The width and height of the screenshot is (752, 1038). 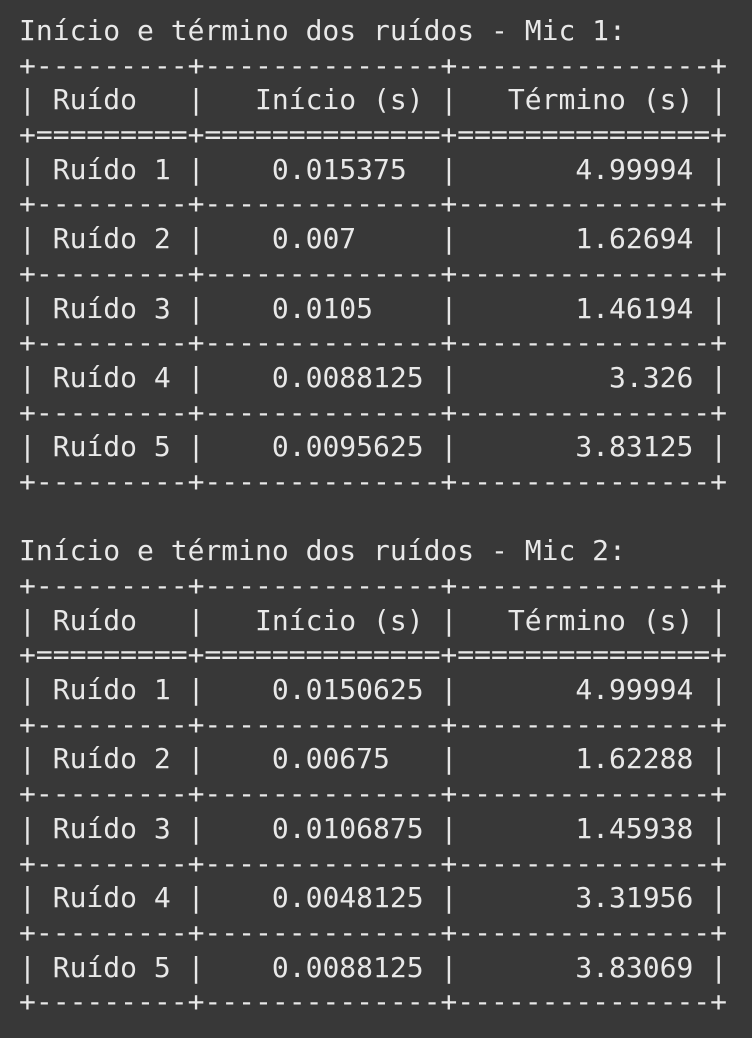 What do you see at coordinates (322, 898) in the screenshot?
I see `table-row-cell-2: 0.0048125` at bounding box center [322, 898].